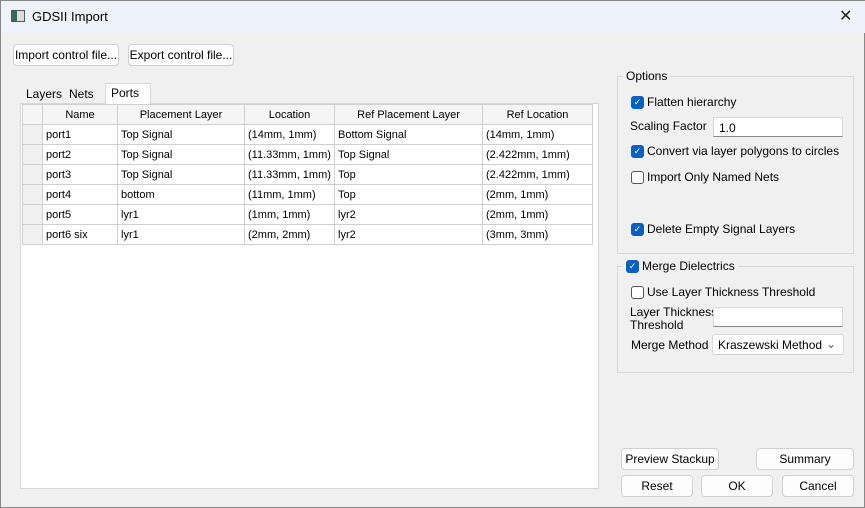 The image size is (865, 508). What do you see at coordinates (537, 234) in the screenshot?
I see `table-cell: (3mm, 3mm)` at bounding box center [537, 234].